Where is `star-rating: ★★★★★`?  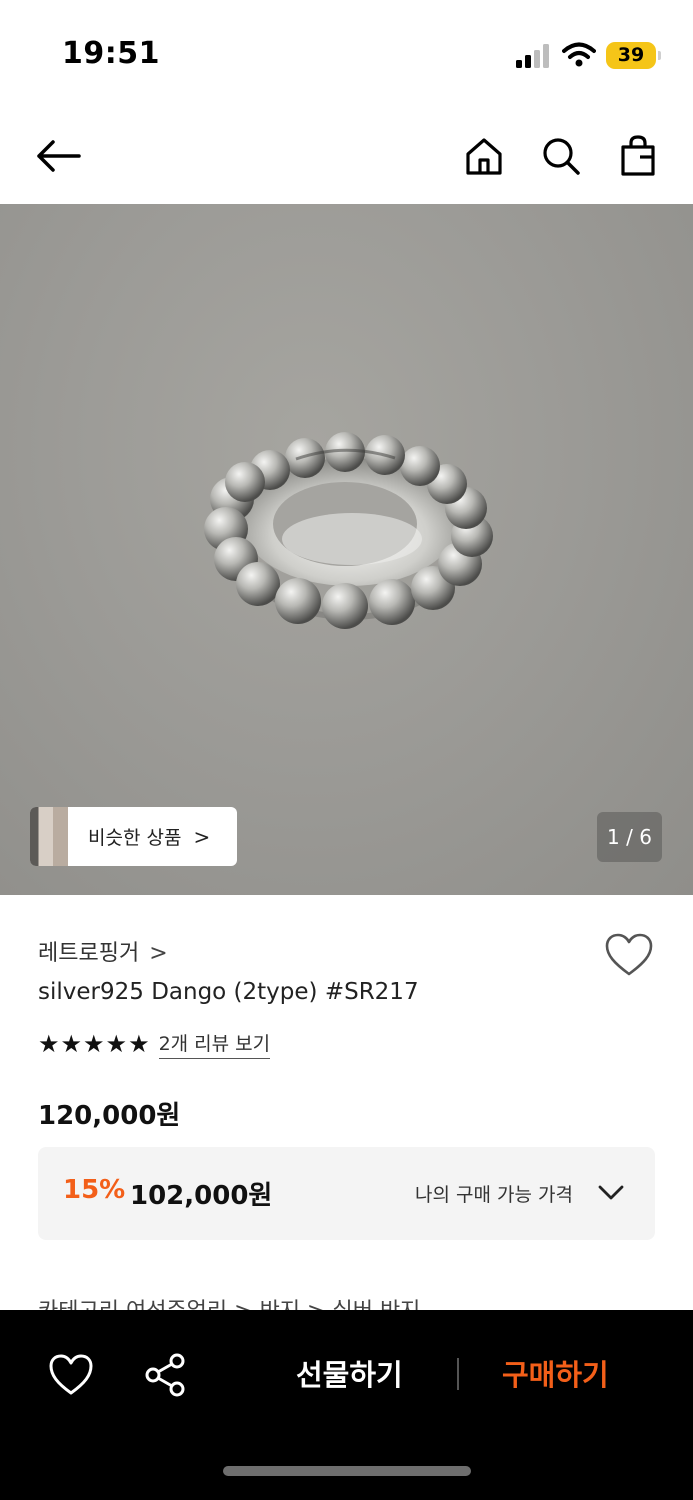
star-rating: ★★★★★ is located at coordinates (94, 1044).